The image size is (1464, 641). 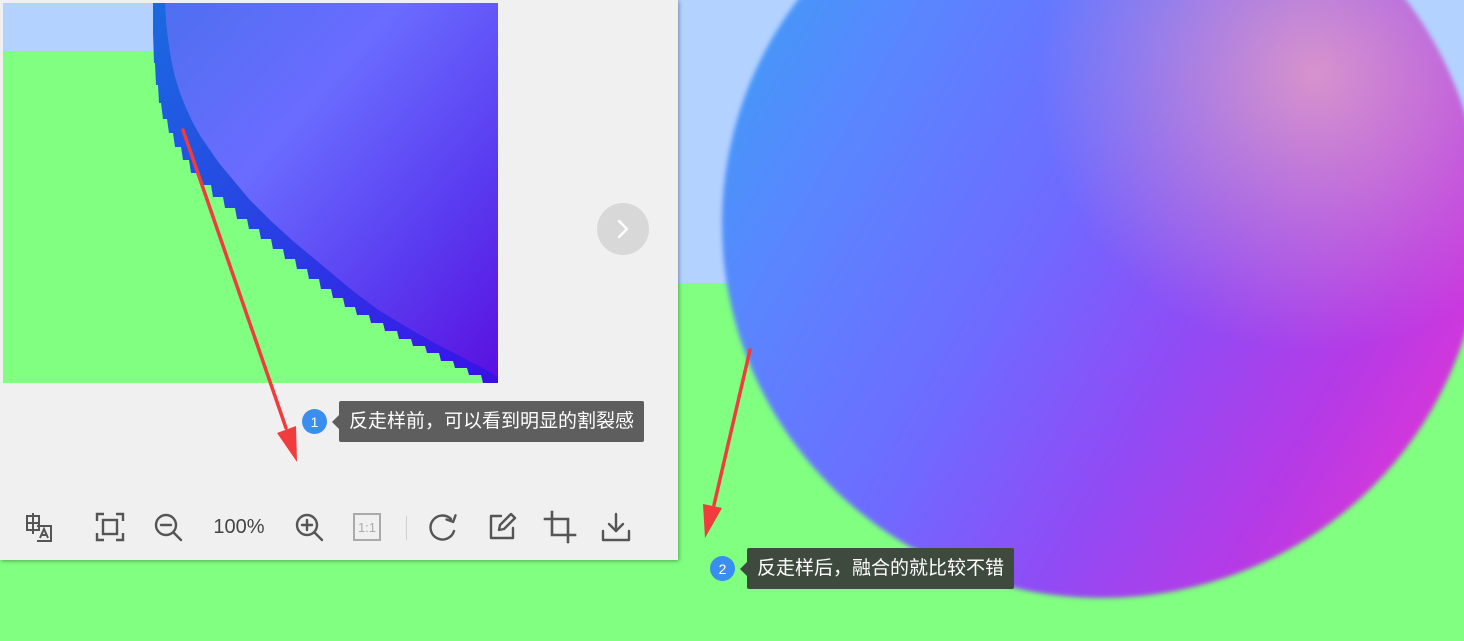 I want to click on fit-screen-icon, so click(x=110, y=527).